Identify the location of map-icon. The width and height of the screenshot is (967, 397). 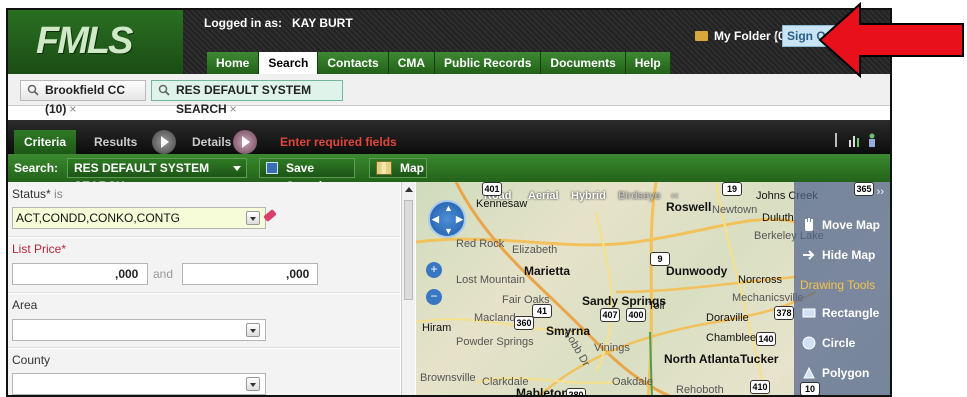
(384, 168).